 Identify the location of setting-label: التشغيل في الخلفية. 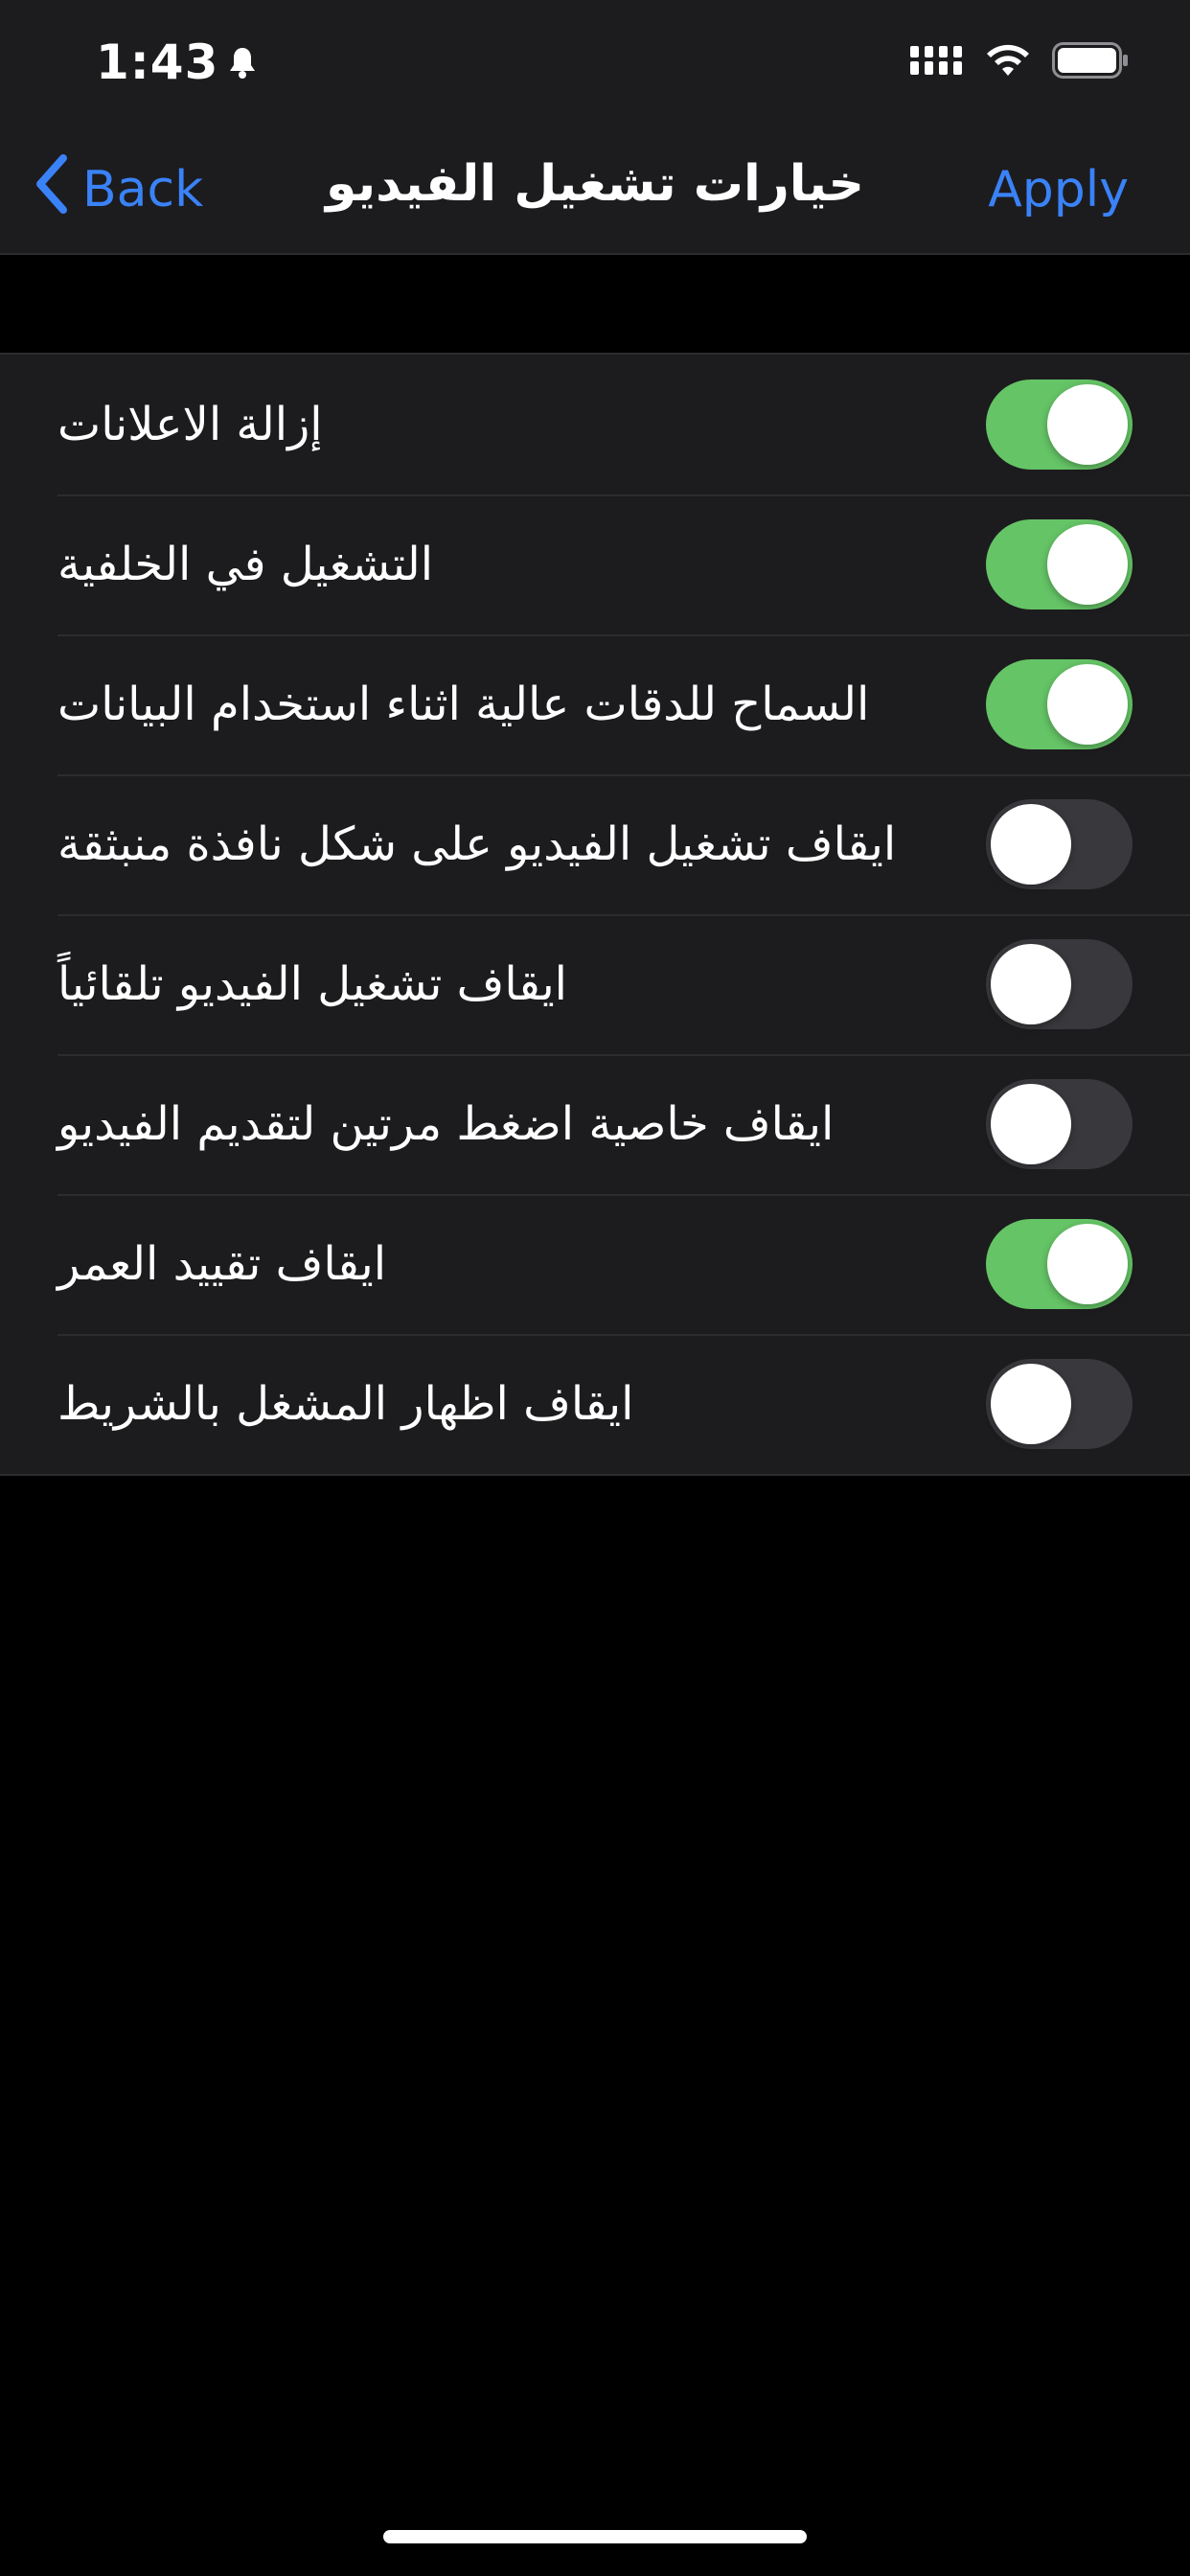
(246, 564).